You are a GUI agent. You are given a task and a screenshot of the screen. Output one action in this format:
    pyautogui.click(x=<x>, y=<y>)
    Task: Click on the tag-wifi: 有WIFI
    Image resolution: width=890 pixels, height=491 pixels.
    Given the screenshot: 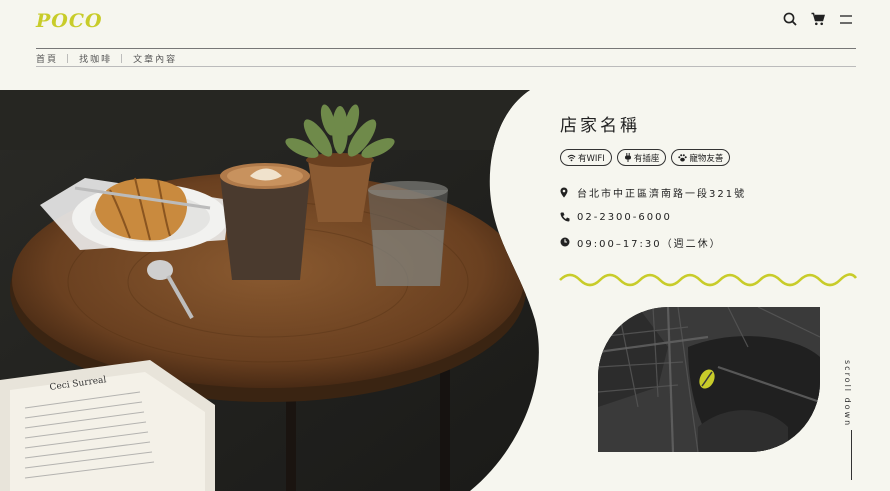 What is the action you would take?
    pyautogui.click(x=586, y=157)
    